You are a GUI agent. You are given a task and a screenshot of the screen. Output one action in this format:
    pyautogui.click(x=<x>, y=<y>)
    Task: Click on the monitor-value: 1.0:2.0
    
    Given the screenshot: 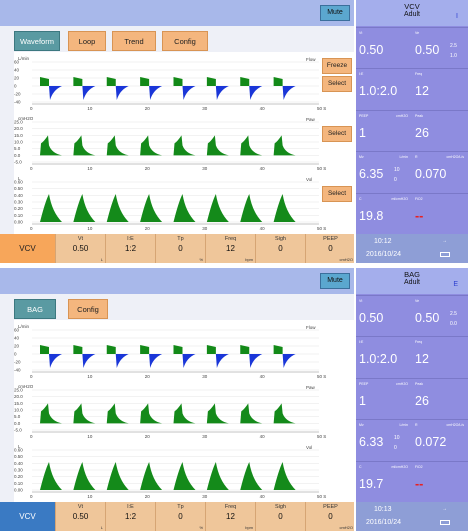 What is the action you would take?
    pyautogui.click(x=378, y=91)
    